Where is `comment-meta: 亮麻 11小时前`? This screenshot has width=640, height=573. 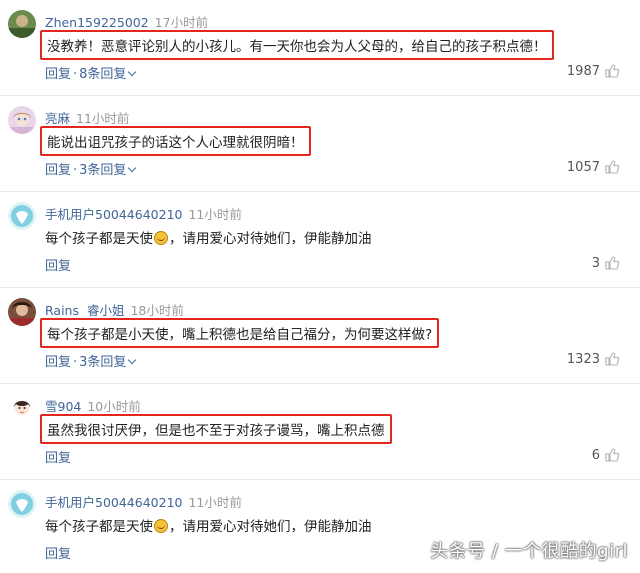
comment-meta: 亮麻 11小时前 is located at coordinates (87, 117).